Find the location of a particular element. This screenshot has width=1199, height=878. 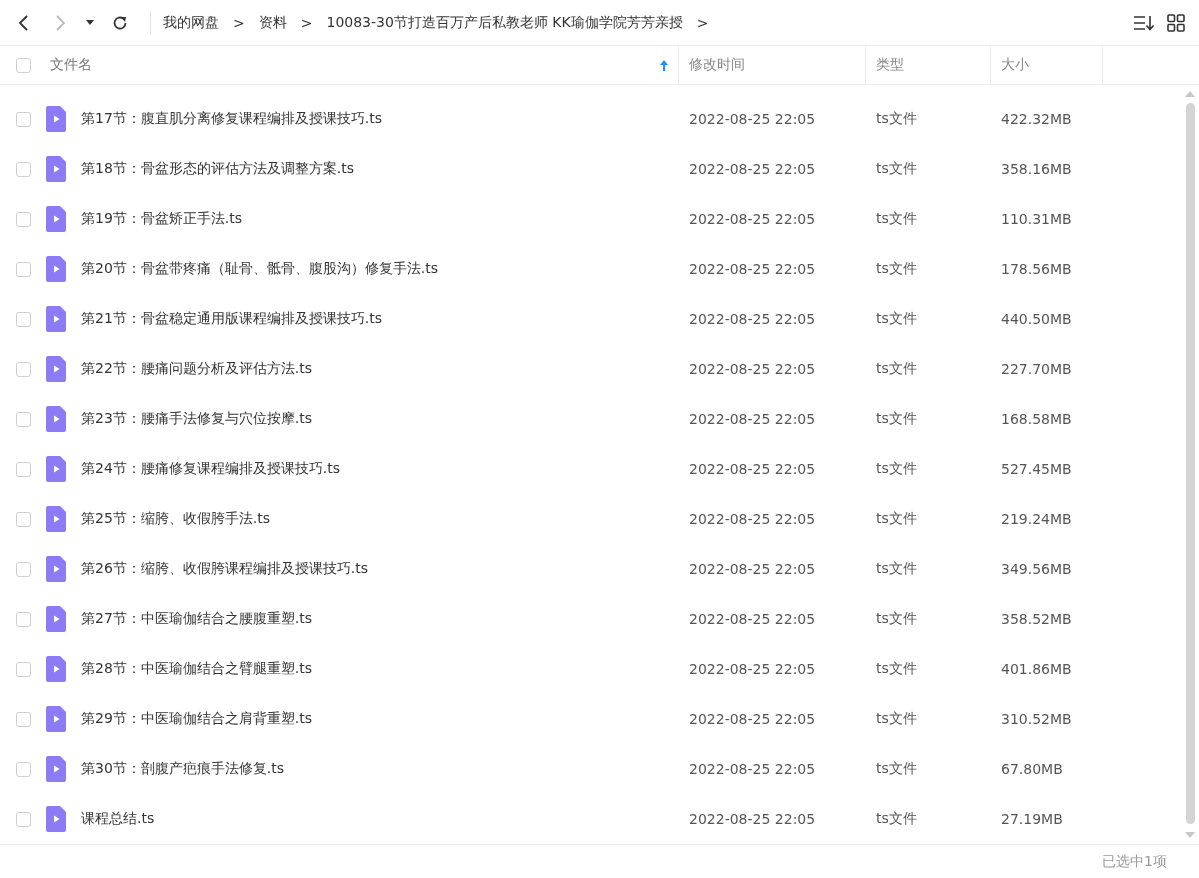

file-size: 358.16MB is located at coordinates (1036, 169).